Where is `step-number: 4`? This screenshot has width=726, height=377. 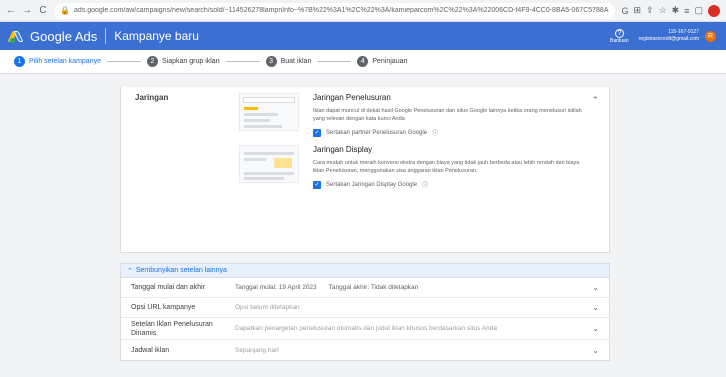
step-number: 4 is located at coordinates (363, 61).